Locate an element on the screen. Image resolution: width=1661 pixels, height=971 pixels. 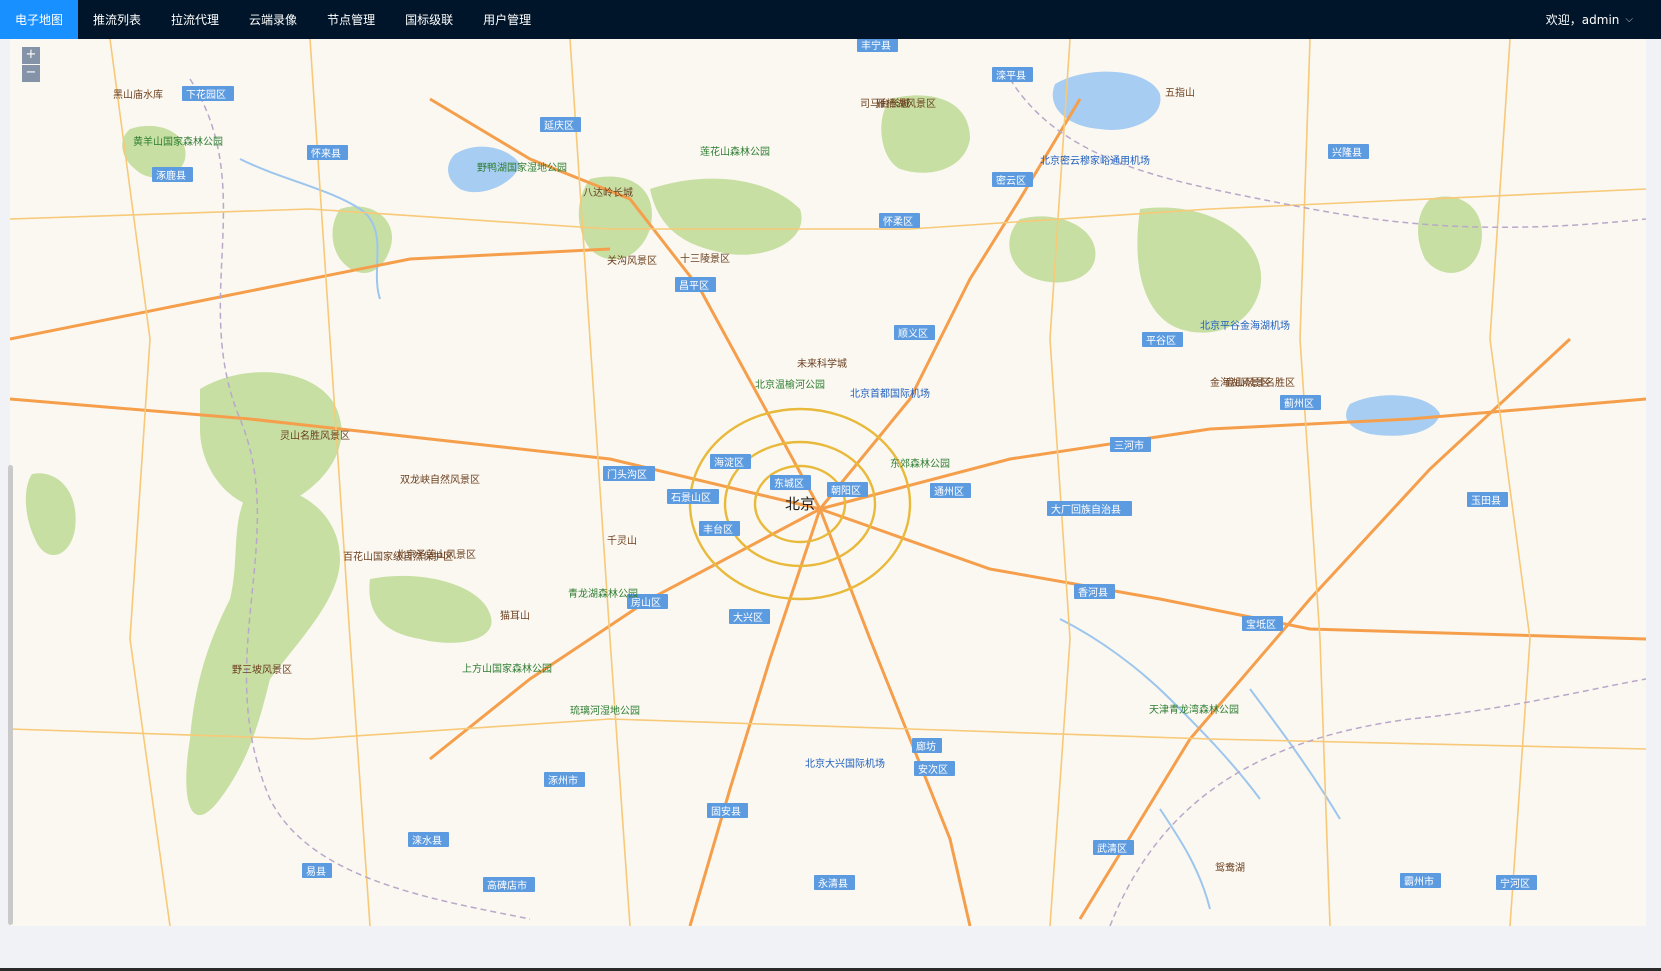
district-label: 丰台区 is located at coordinates (719, 528).